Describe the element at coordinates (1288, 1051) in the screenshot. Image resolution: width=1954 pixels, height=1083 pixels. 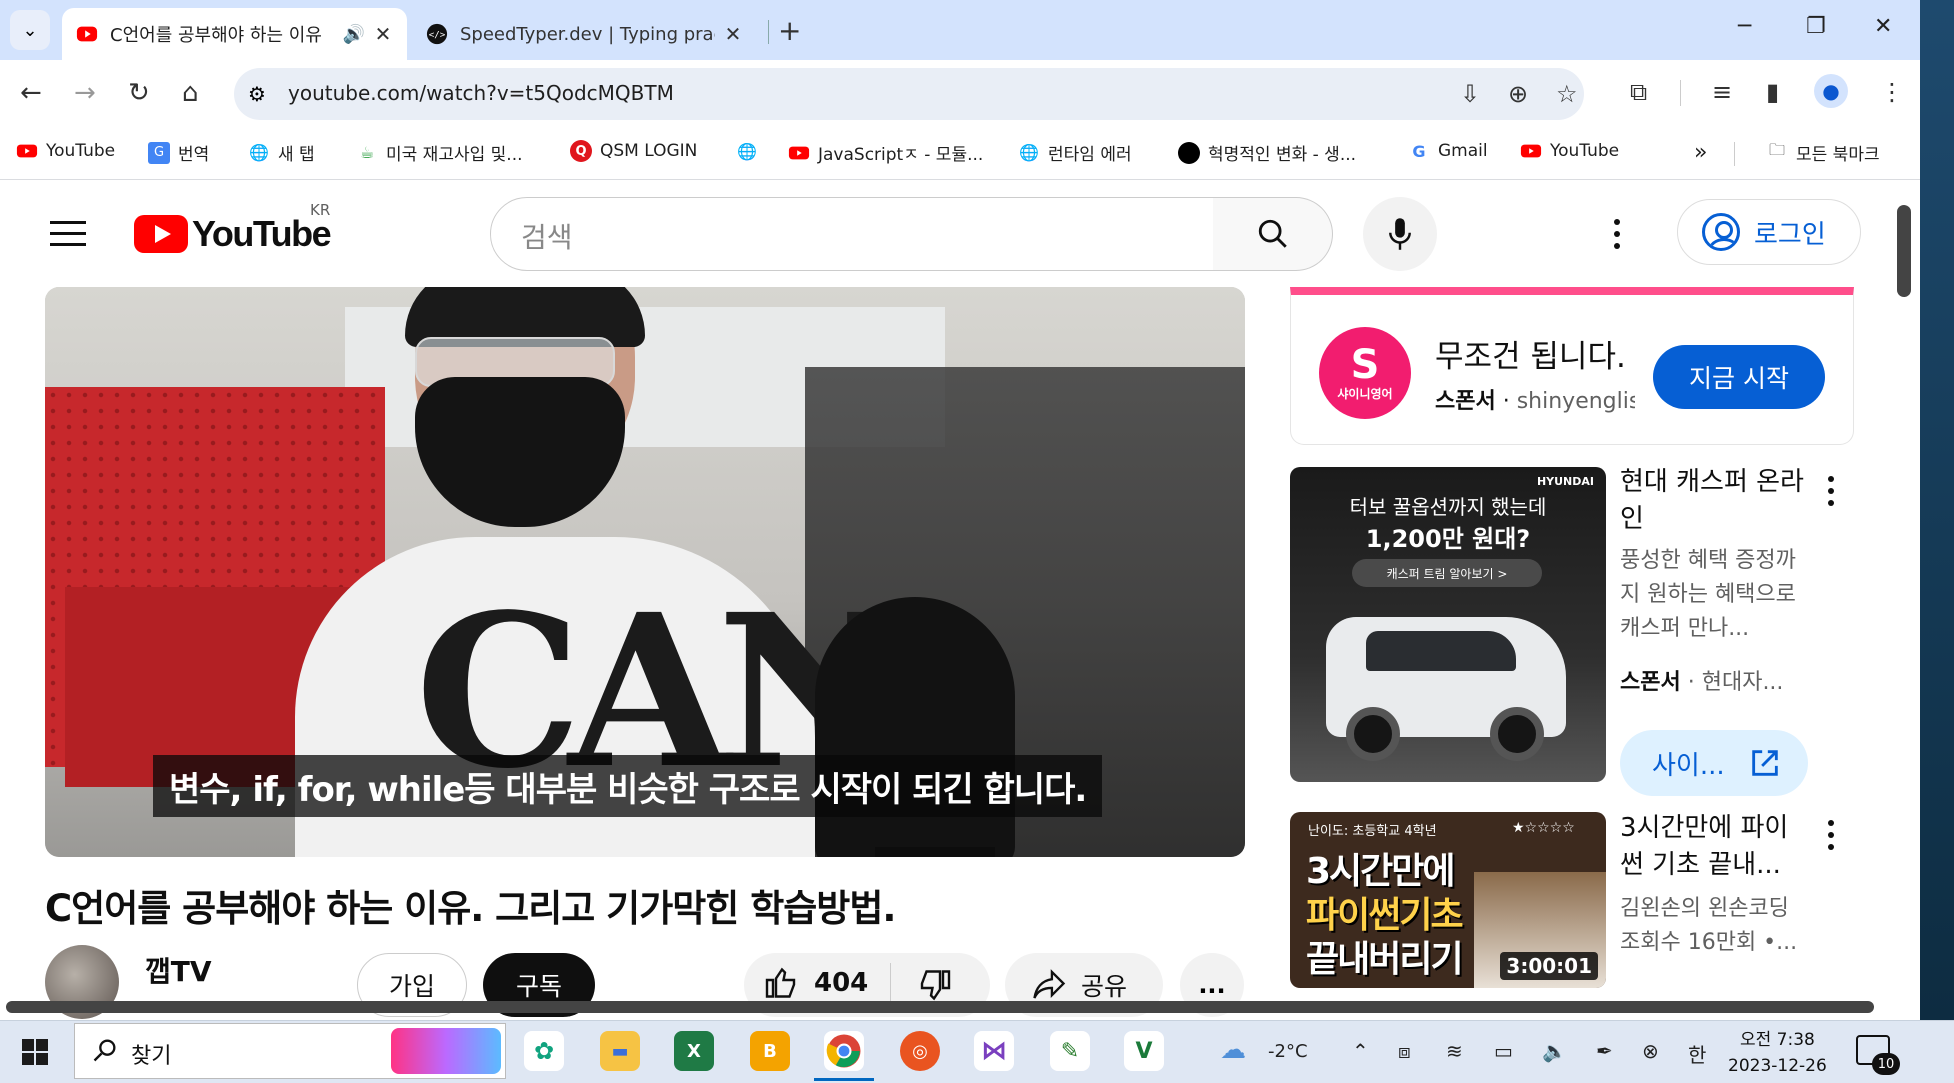
I see `weather-temperature: -2°C` at that location.